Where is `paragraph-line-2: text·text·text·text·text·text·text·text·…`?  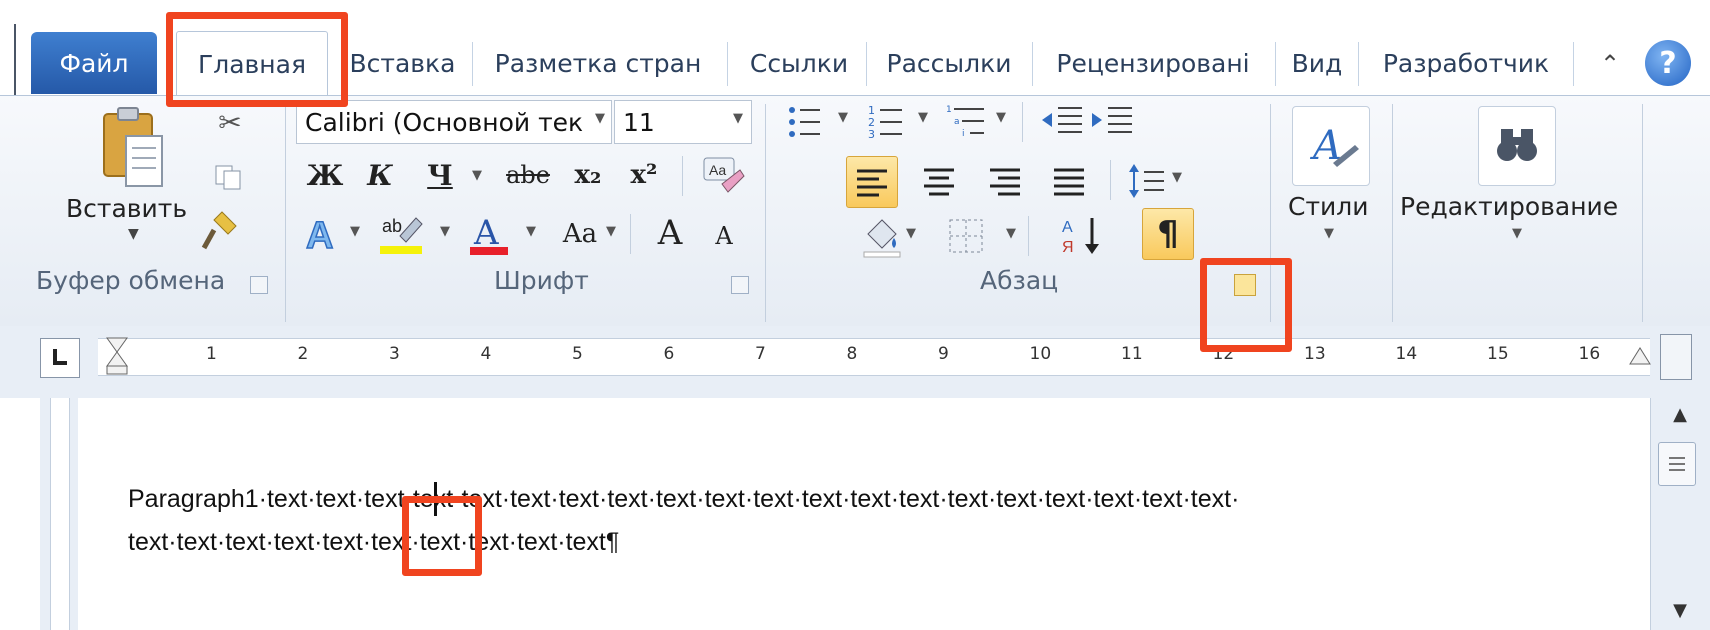
paragraph-line-2: text·text·text·text·text·text·text·text·… is located at coordinates (373, 542).